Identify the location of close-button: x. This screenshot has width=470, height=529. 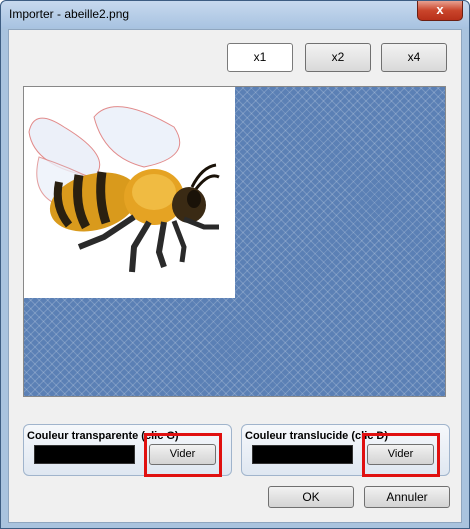
(440, 11).